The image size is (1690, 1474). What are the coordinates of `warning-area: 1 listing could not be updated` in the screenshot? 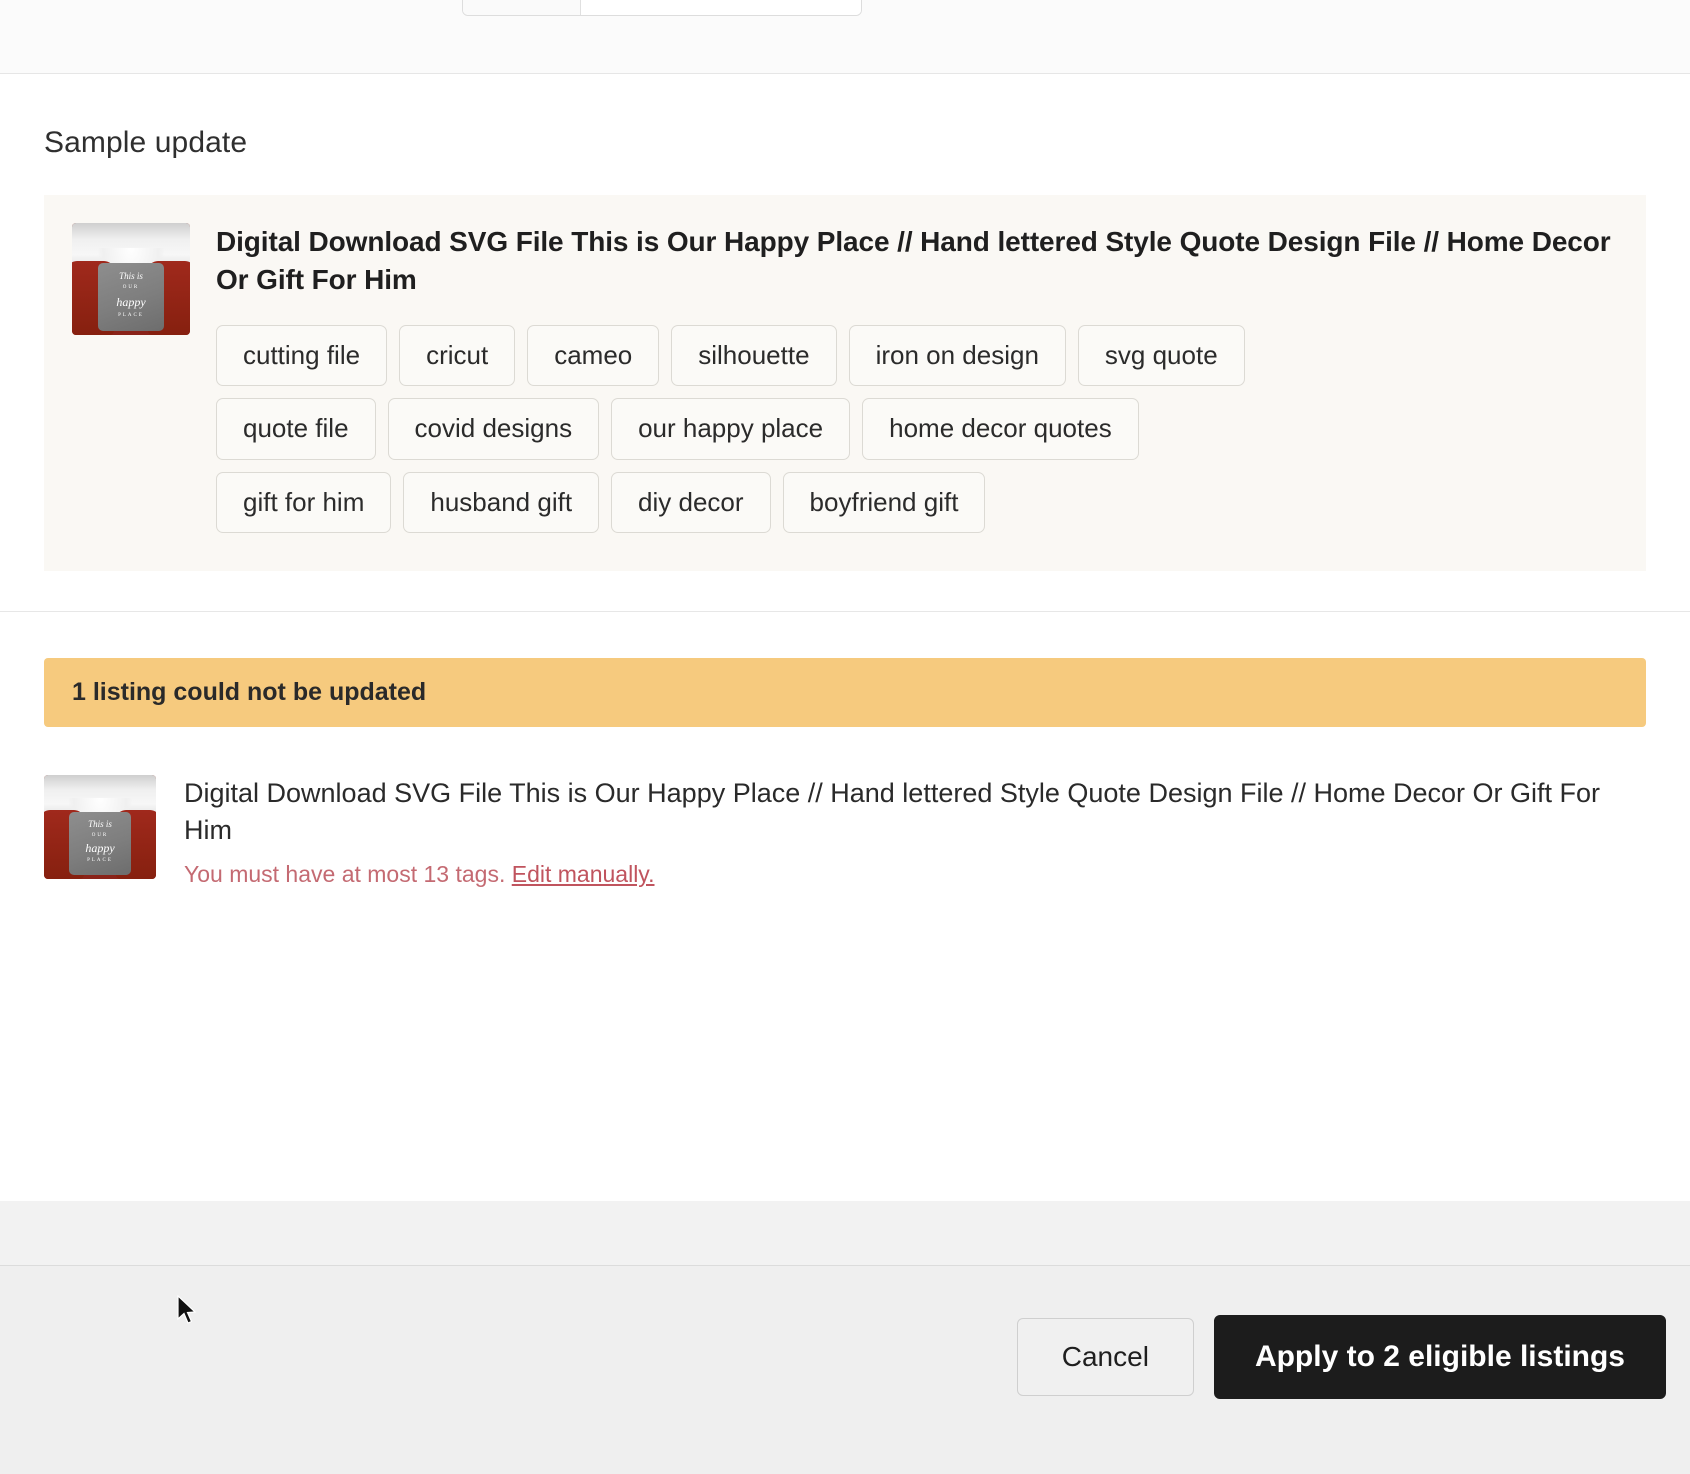 It's located at (845, 669).